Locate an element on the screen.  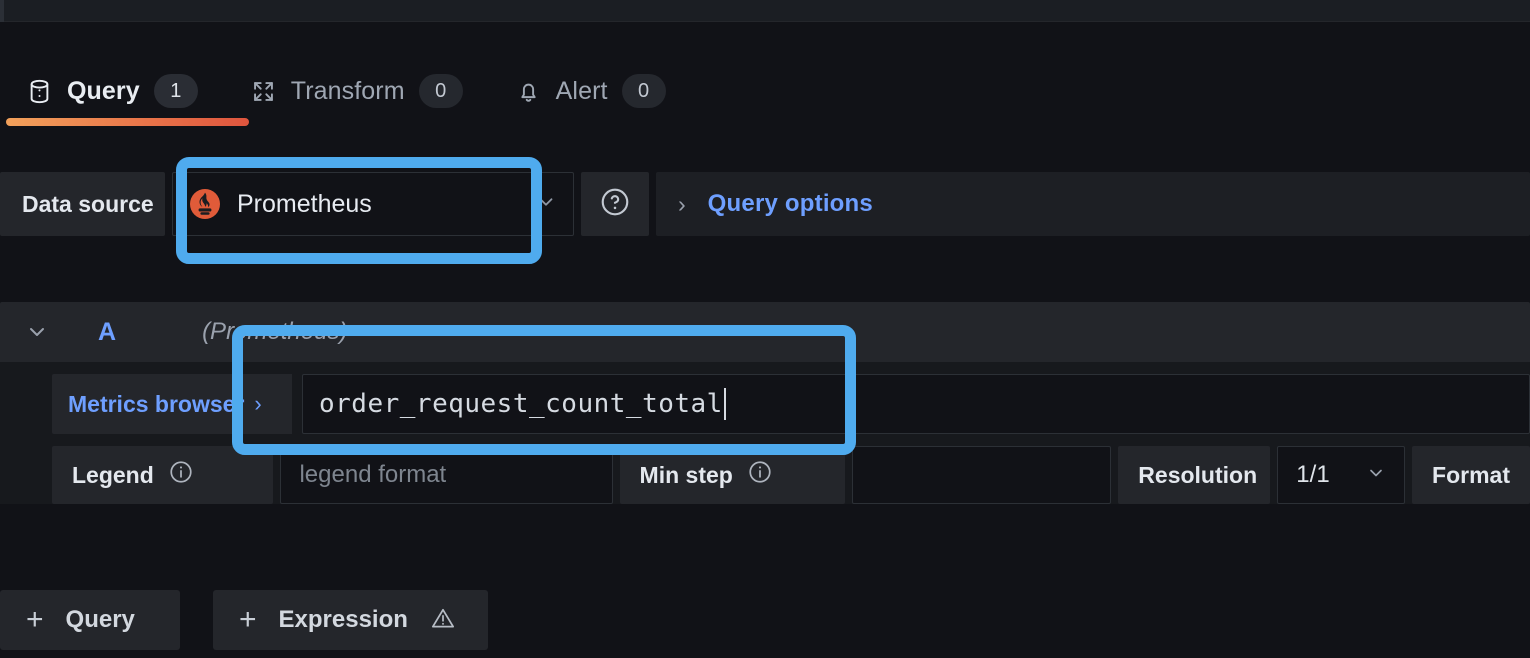
query-collapse-toggle is located at coordinates (37, 332).